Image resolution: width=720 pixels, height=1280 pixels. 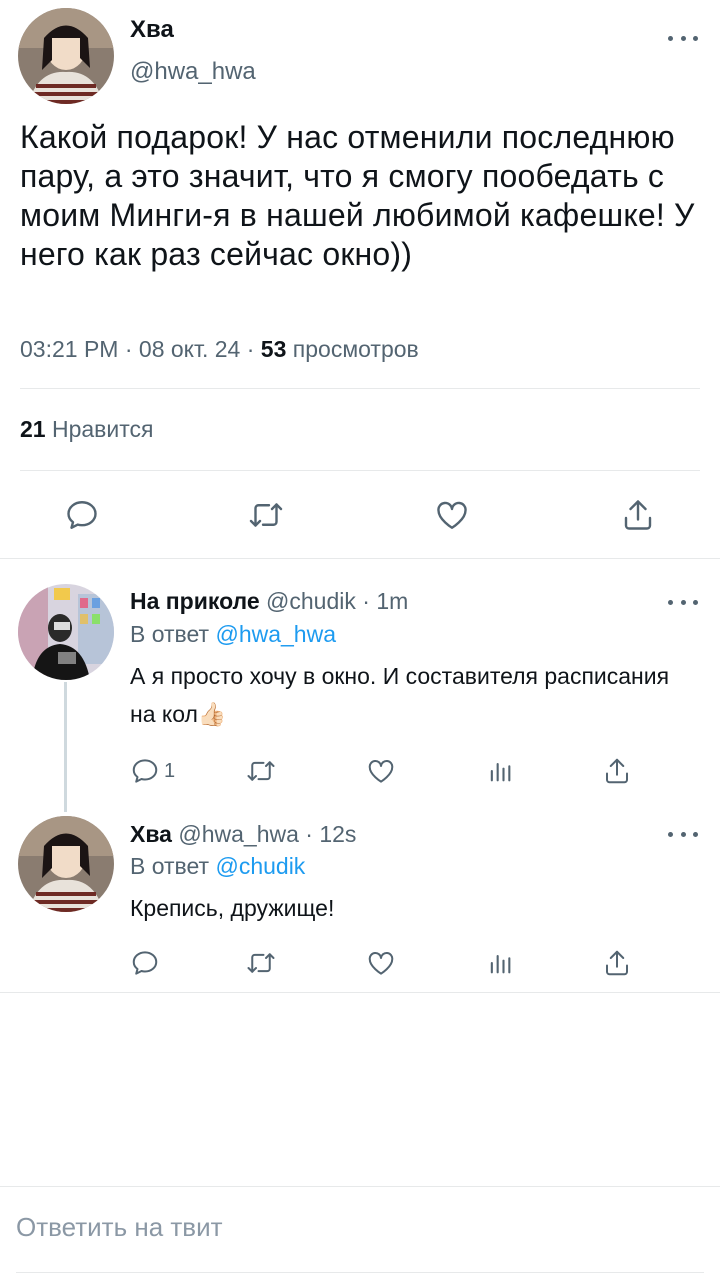 I want to click on reply-to: В ответ @chudik, so click(x=217, y=866).